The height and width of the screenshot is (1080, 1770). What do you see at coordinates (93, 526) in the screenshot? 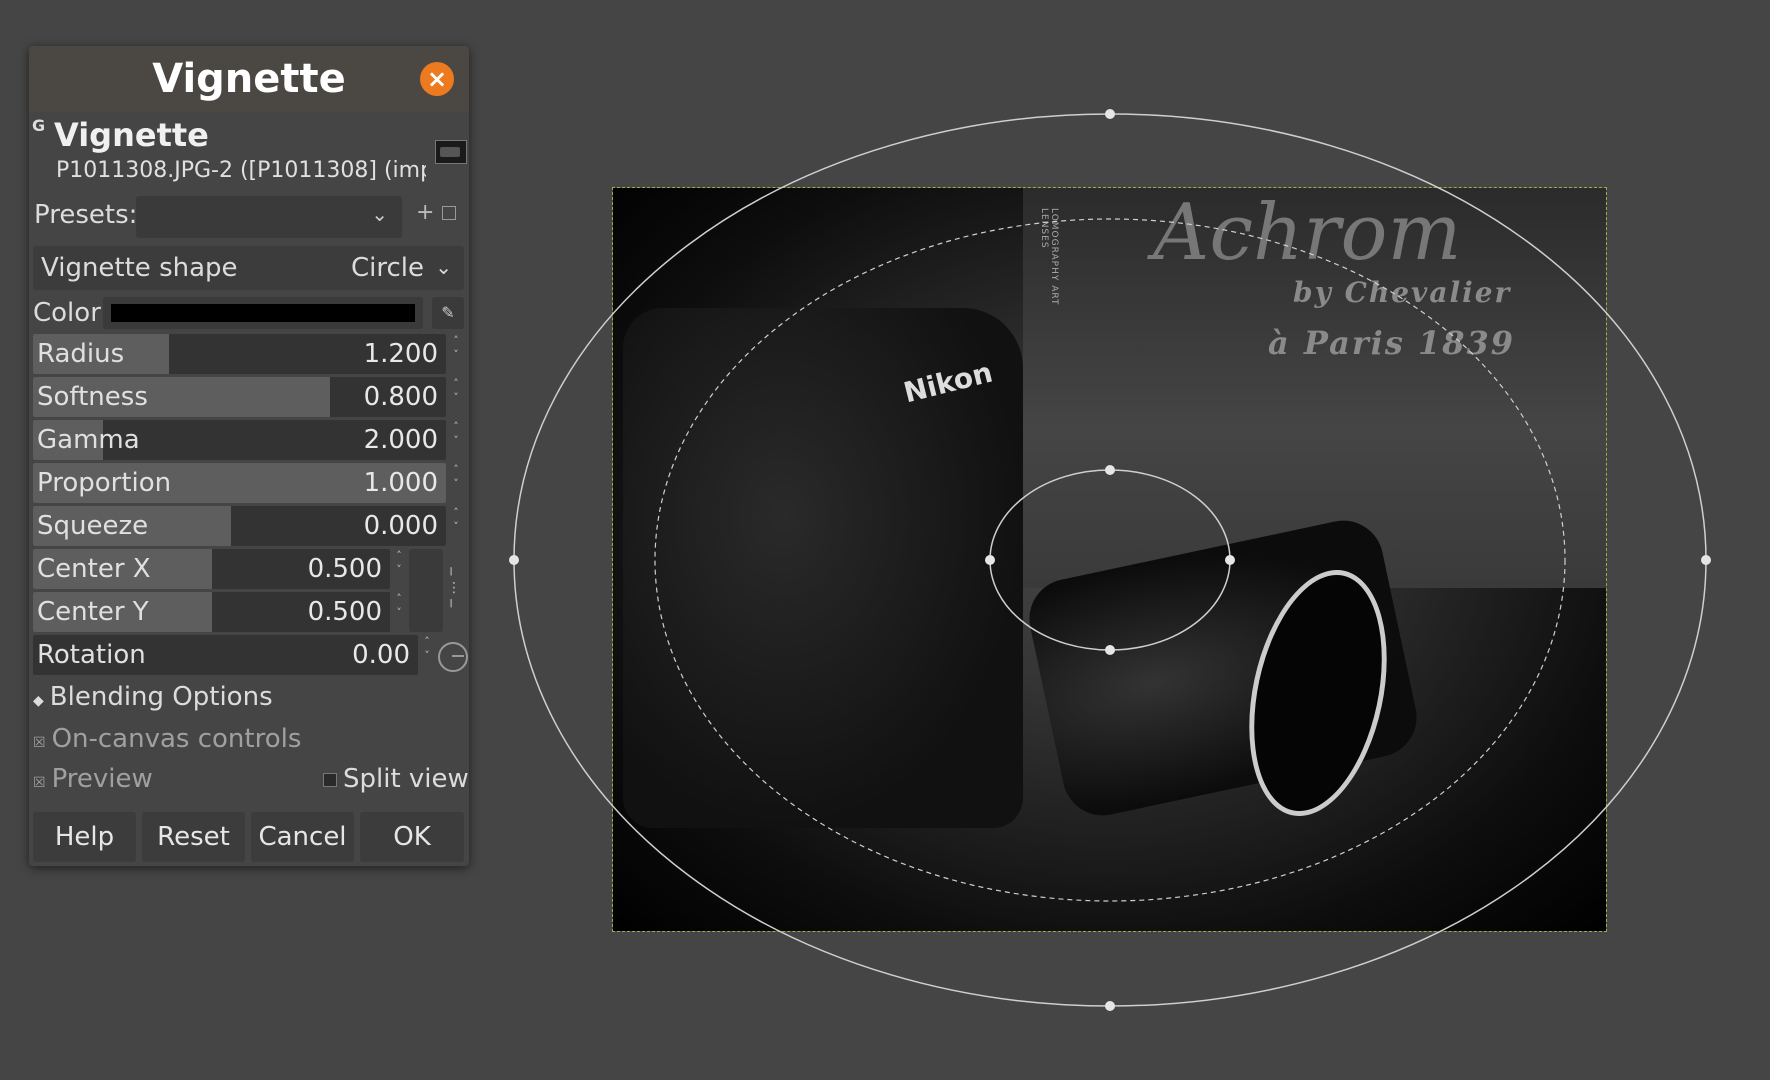
I see `squeeze-label: Squeeze` at bounding box center [93, 526].